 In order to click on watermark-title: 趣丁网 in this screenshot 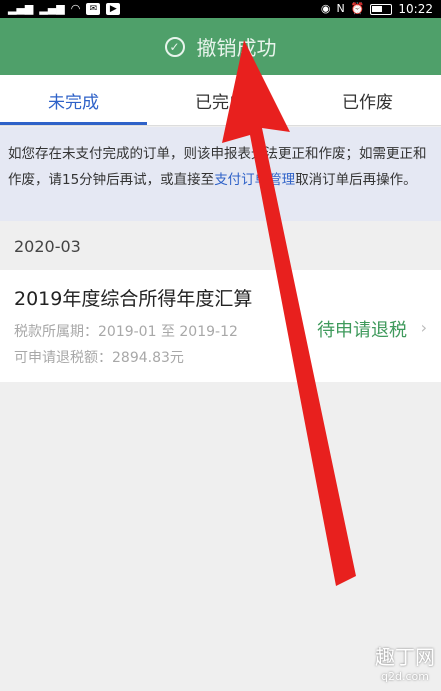, I will do `click(405, 657)`.